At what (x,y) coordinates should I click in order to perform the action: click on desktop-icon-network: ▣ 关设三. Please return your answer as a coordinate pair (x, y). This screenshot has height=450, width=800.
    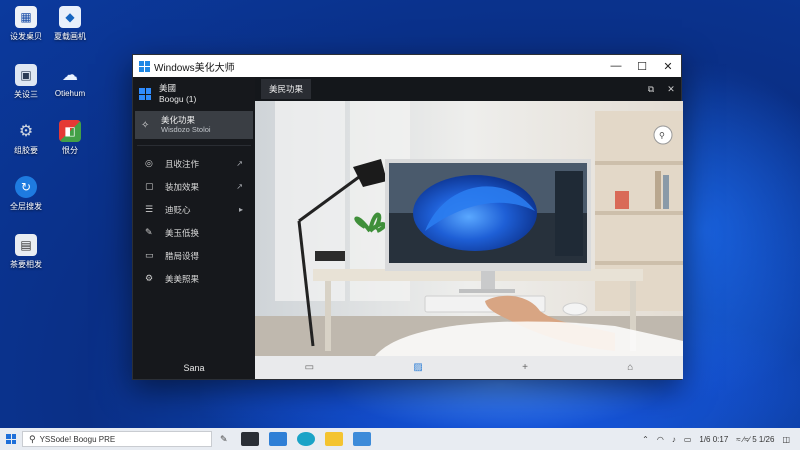
    Looking at the image, I should click on (26, 82).